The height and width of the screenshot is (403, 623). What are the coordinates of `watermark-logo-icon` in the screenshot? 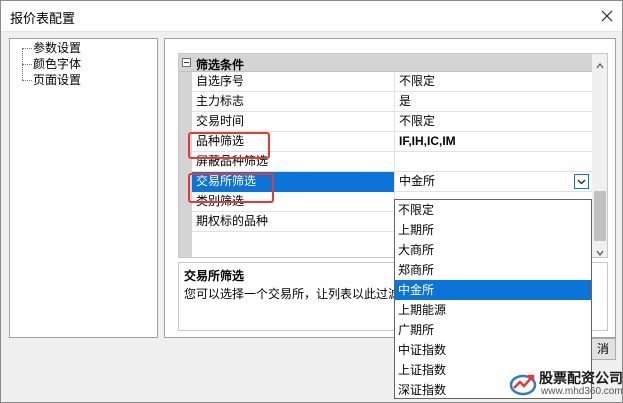 It's located at (523, 383).